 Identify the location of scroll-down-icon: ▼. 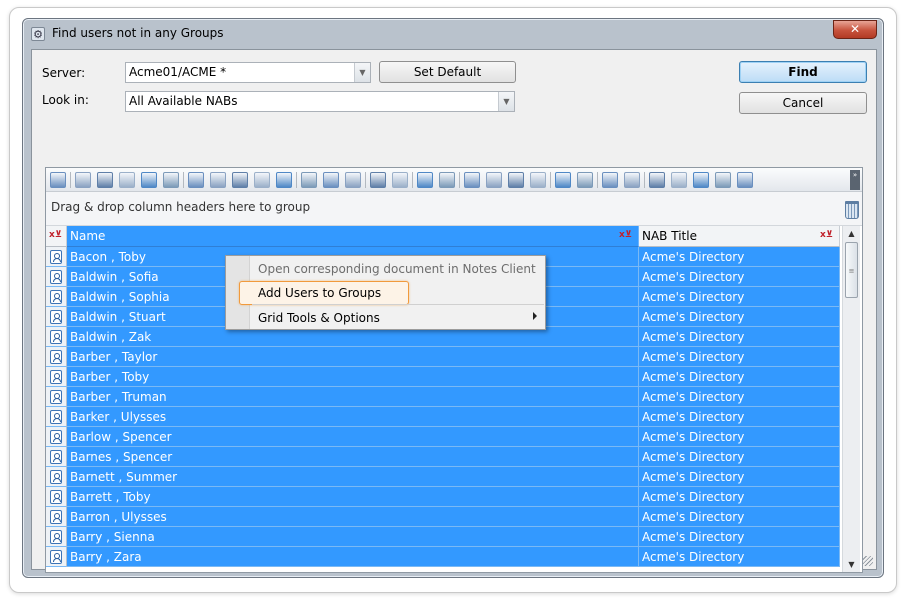
(851, 564).